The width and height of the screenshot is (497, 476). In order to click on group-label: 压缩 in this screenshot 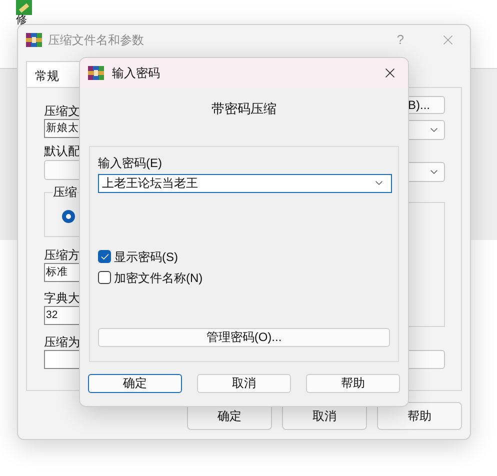, I will do `click(65, 192)`.